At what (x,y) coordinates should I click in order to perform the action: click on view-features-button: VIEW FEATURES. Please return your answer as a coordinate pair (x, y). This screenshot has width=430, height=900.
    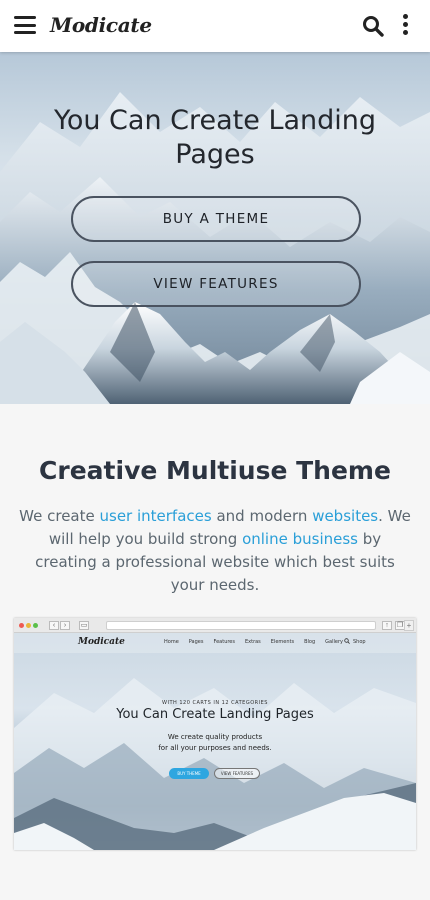
    Looking at the image, I should click on (216, 284).